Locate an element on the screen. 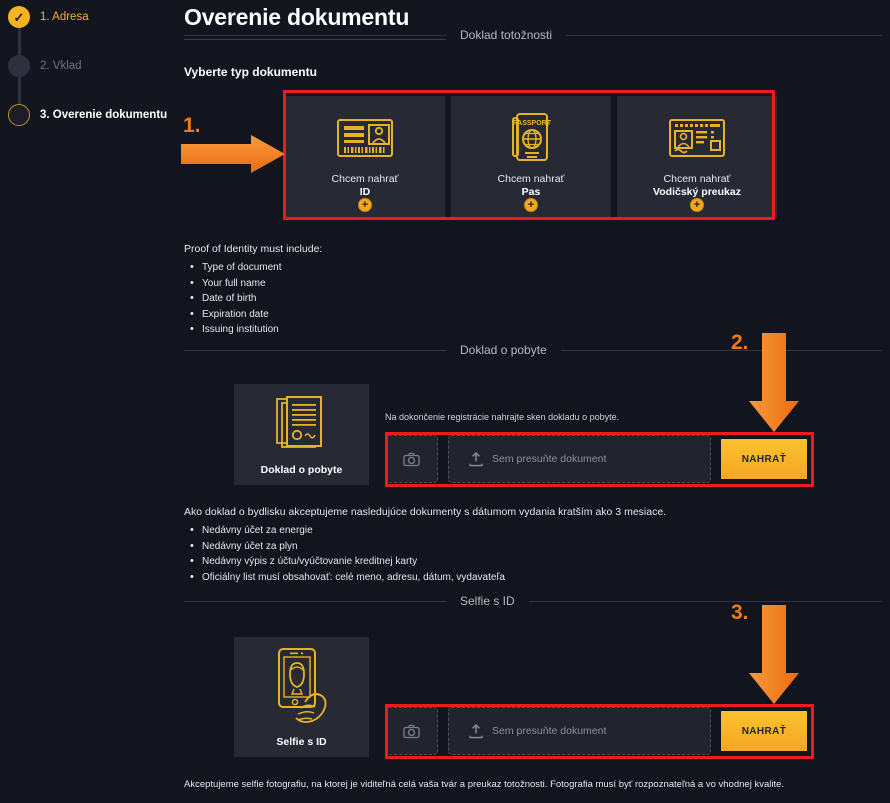 This screenshot has width=890, height=803. list-intro: Proof of Identity must include: is located at coordinates (253, 249).